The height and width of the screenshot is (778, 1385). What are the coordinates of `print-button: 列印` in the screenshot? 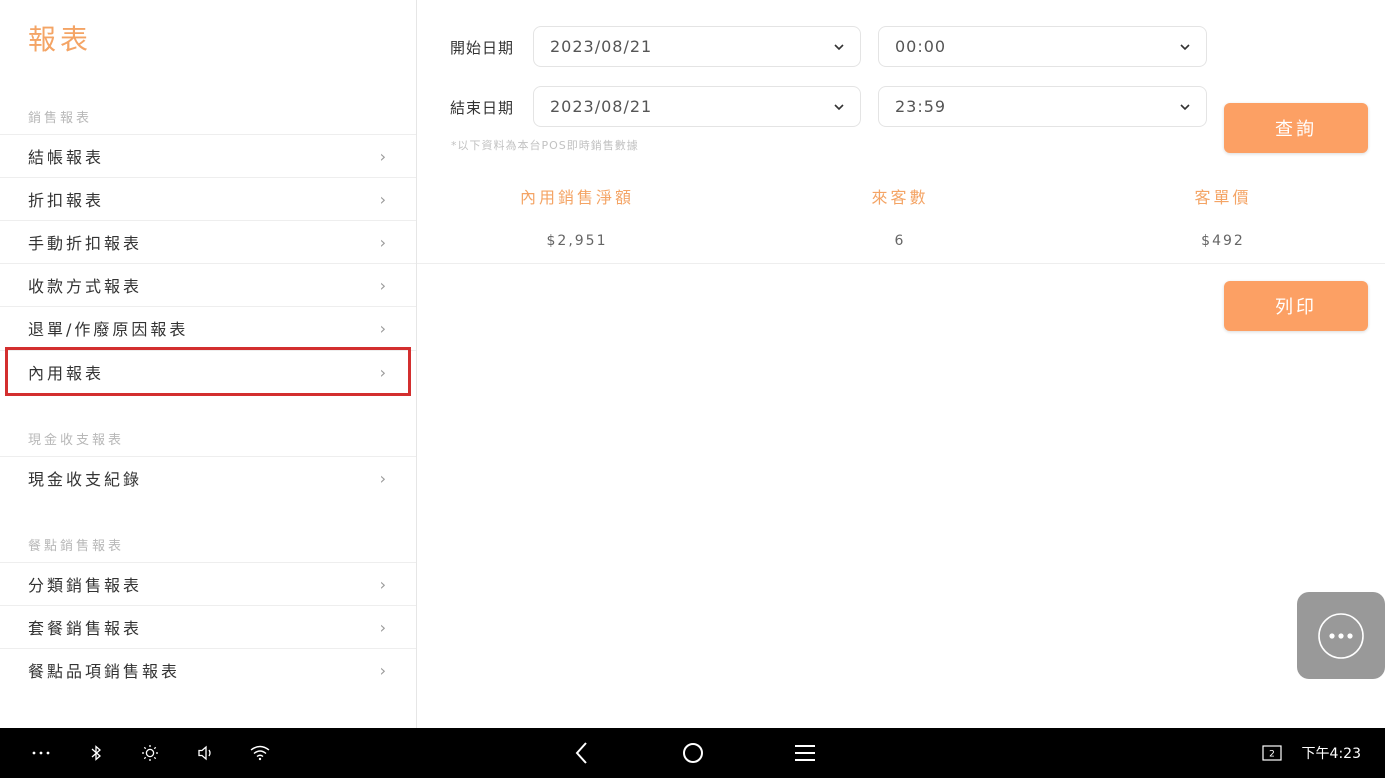 It's located at (1296, 306).